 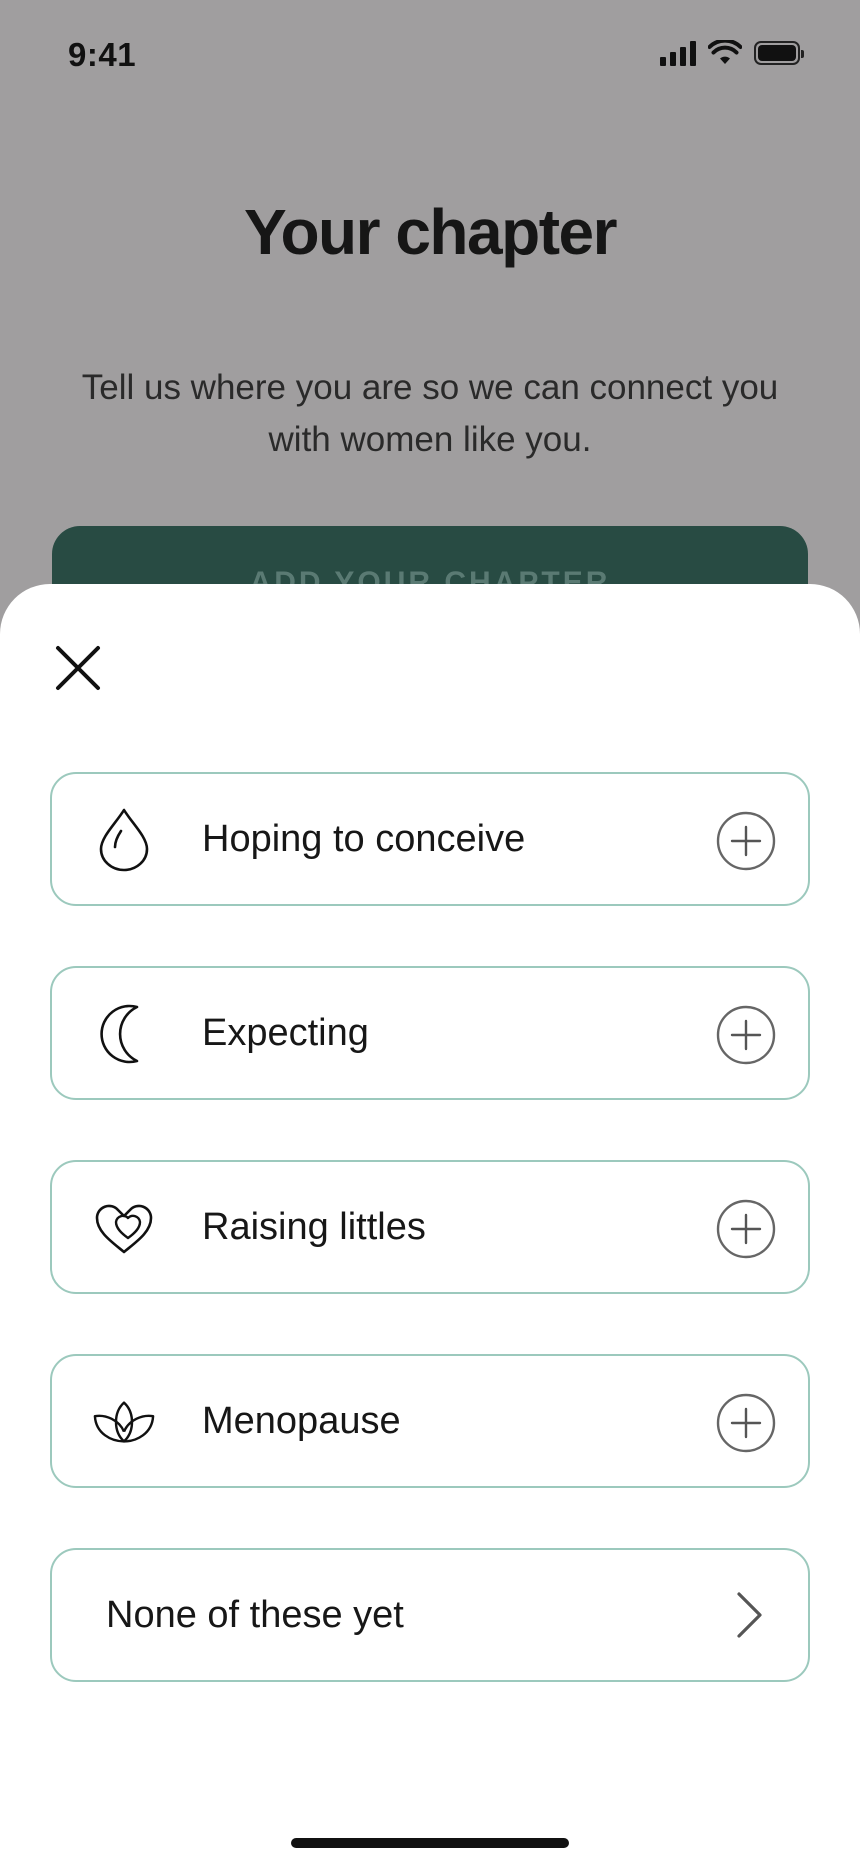 I want to click on option-raising-littles: Raising littles, so click(x=430, y=1227).